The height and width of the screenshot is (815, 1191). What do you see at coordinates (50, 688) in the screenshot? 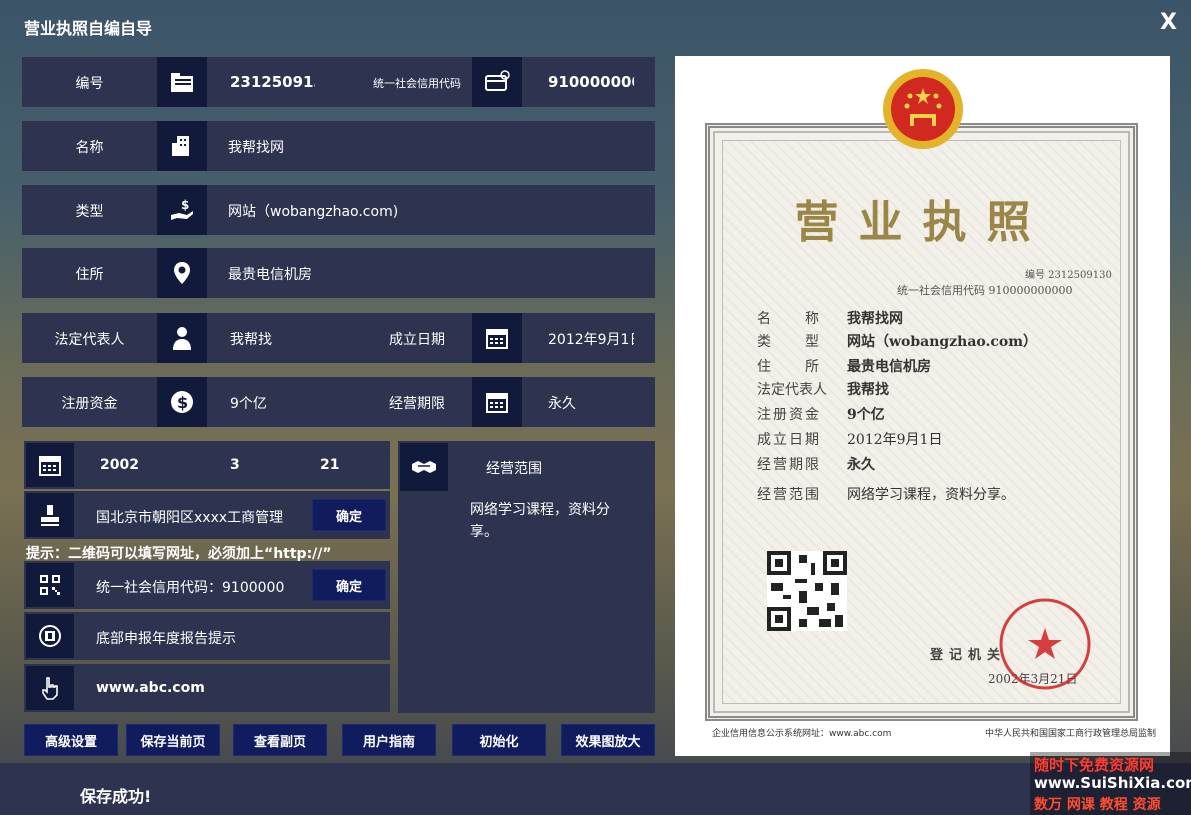
I see `pointer-hand-icon` at bounding box center [50, 688].